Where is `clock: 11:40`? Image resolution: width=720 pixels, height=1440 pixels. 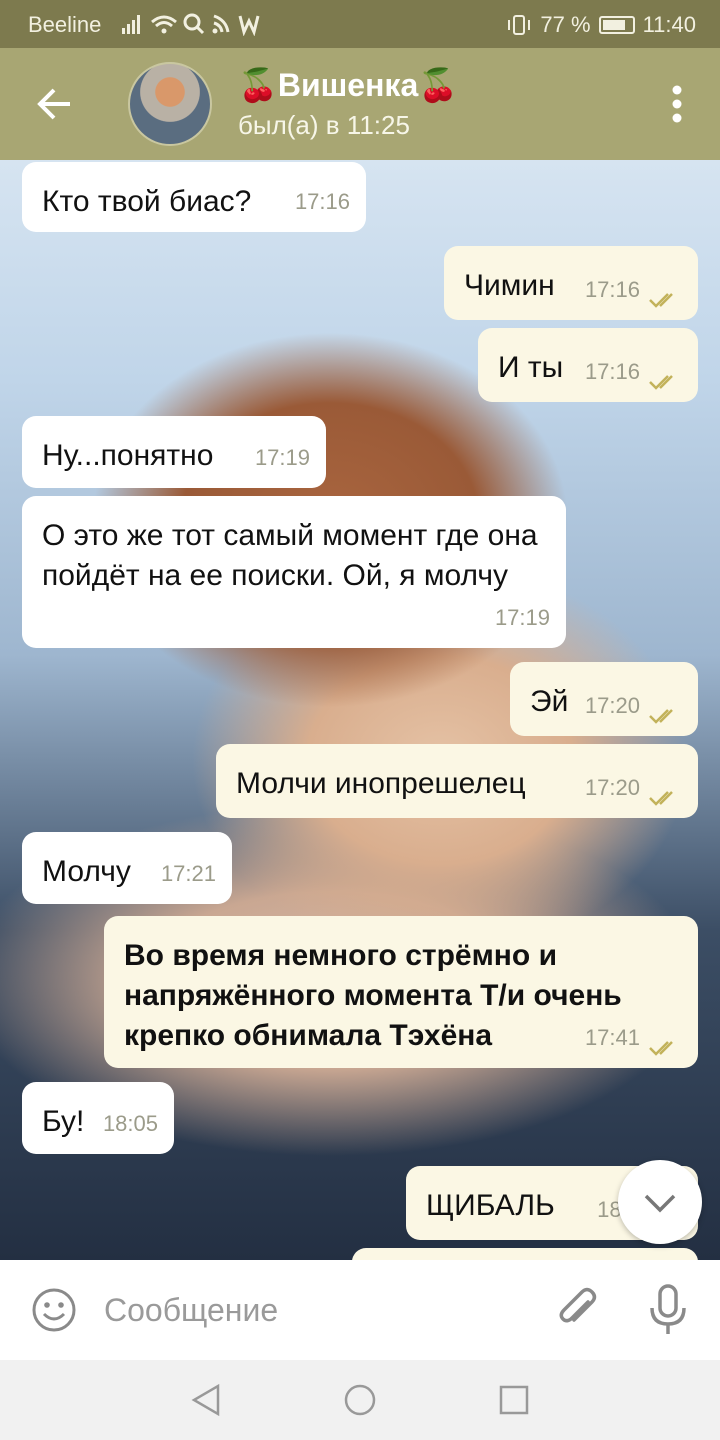 clock: 11:40 is located at coordinates (669, 24).